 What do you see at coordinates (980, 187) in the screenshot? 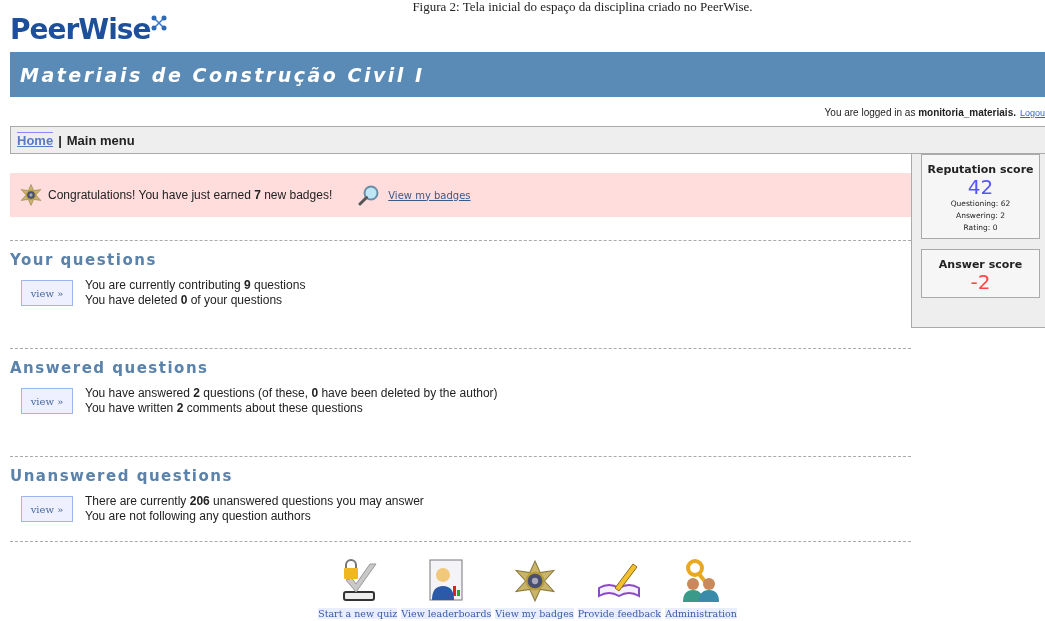
I see `score-value: 42` at bounding box center [980, 187].